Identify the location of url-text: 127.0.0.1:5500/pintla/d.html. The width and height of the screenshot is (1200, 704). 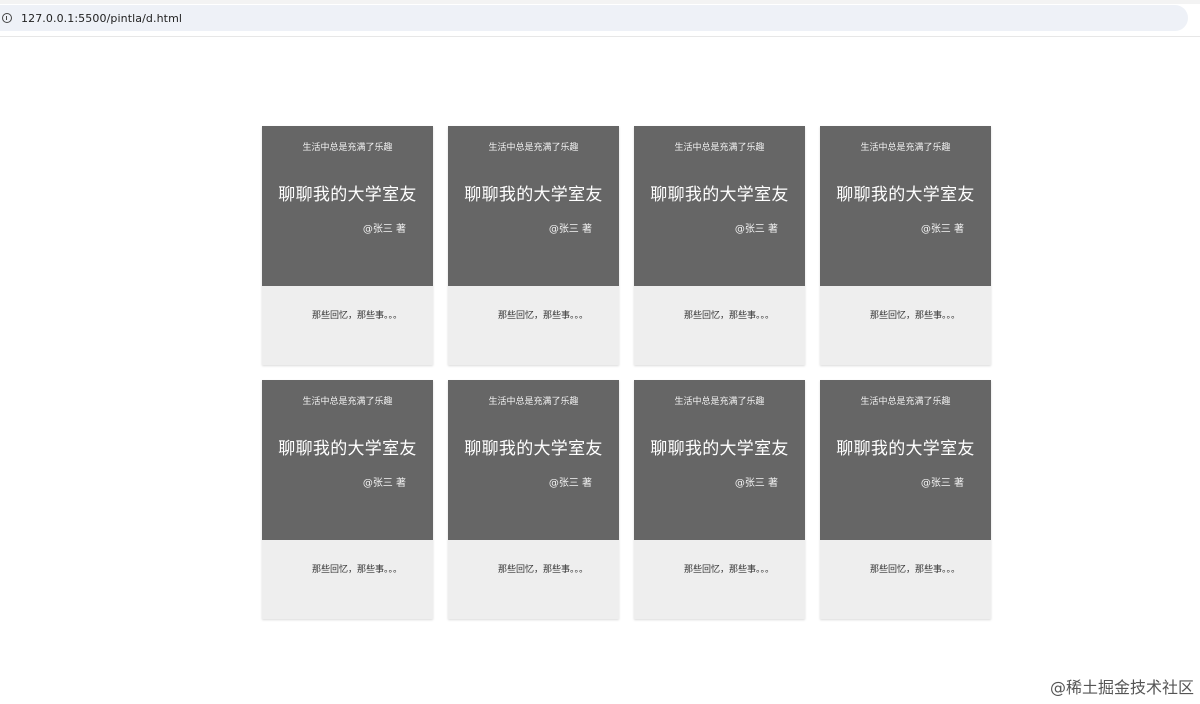
(101, 18).